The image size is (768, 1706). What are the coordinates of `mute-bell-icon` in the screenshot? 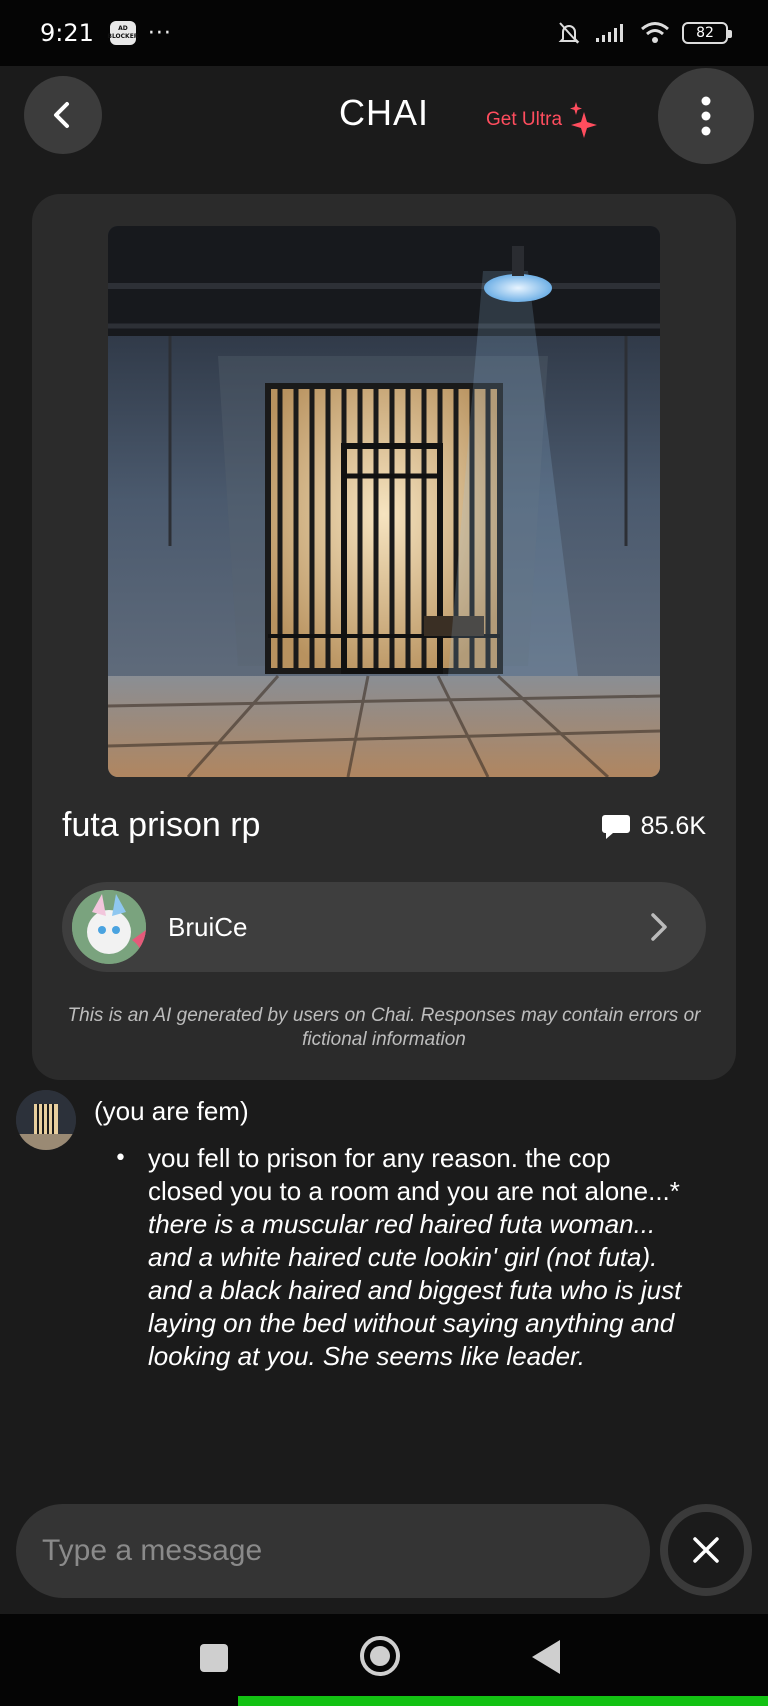 It's located at (569, 33).